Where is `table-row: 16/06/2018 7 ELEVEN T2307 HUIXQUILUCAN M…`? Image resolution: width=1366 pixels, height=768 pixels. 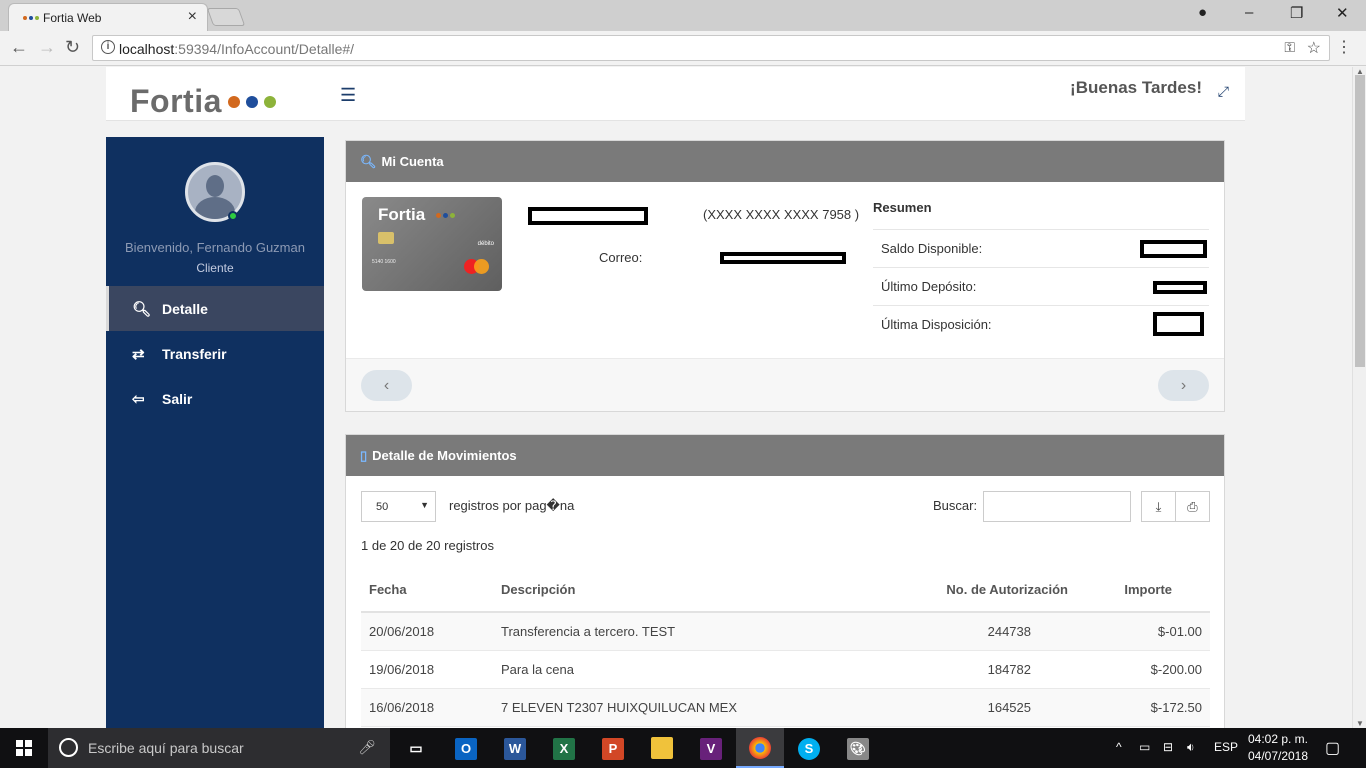
table-row: 16/06/2018 7 ELEVEN T2307 HUIXQUILUCAN M… is located at coordinates (785, 707).